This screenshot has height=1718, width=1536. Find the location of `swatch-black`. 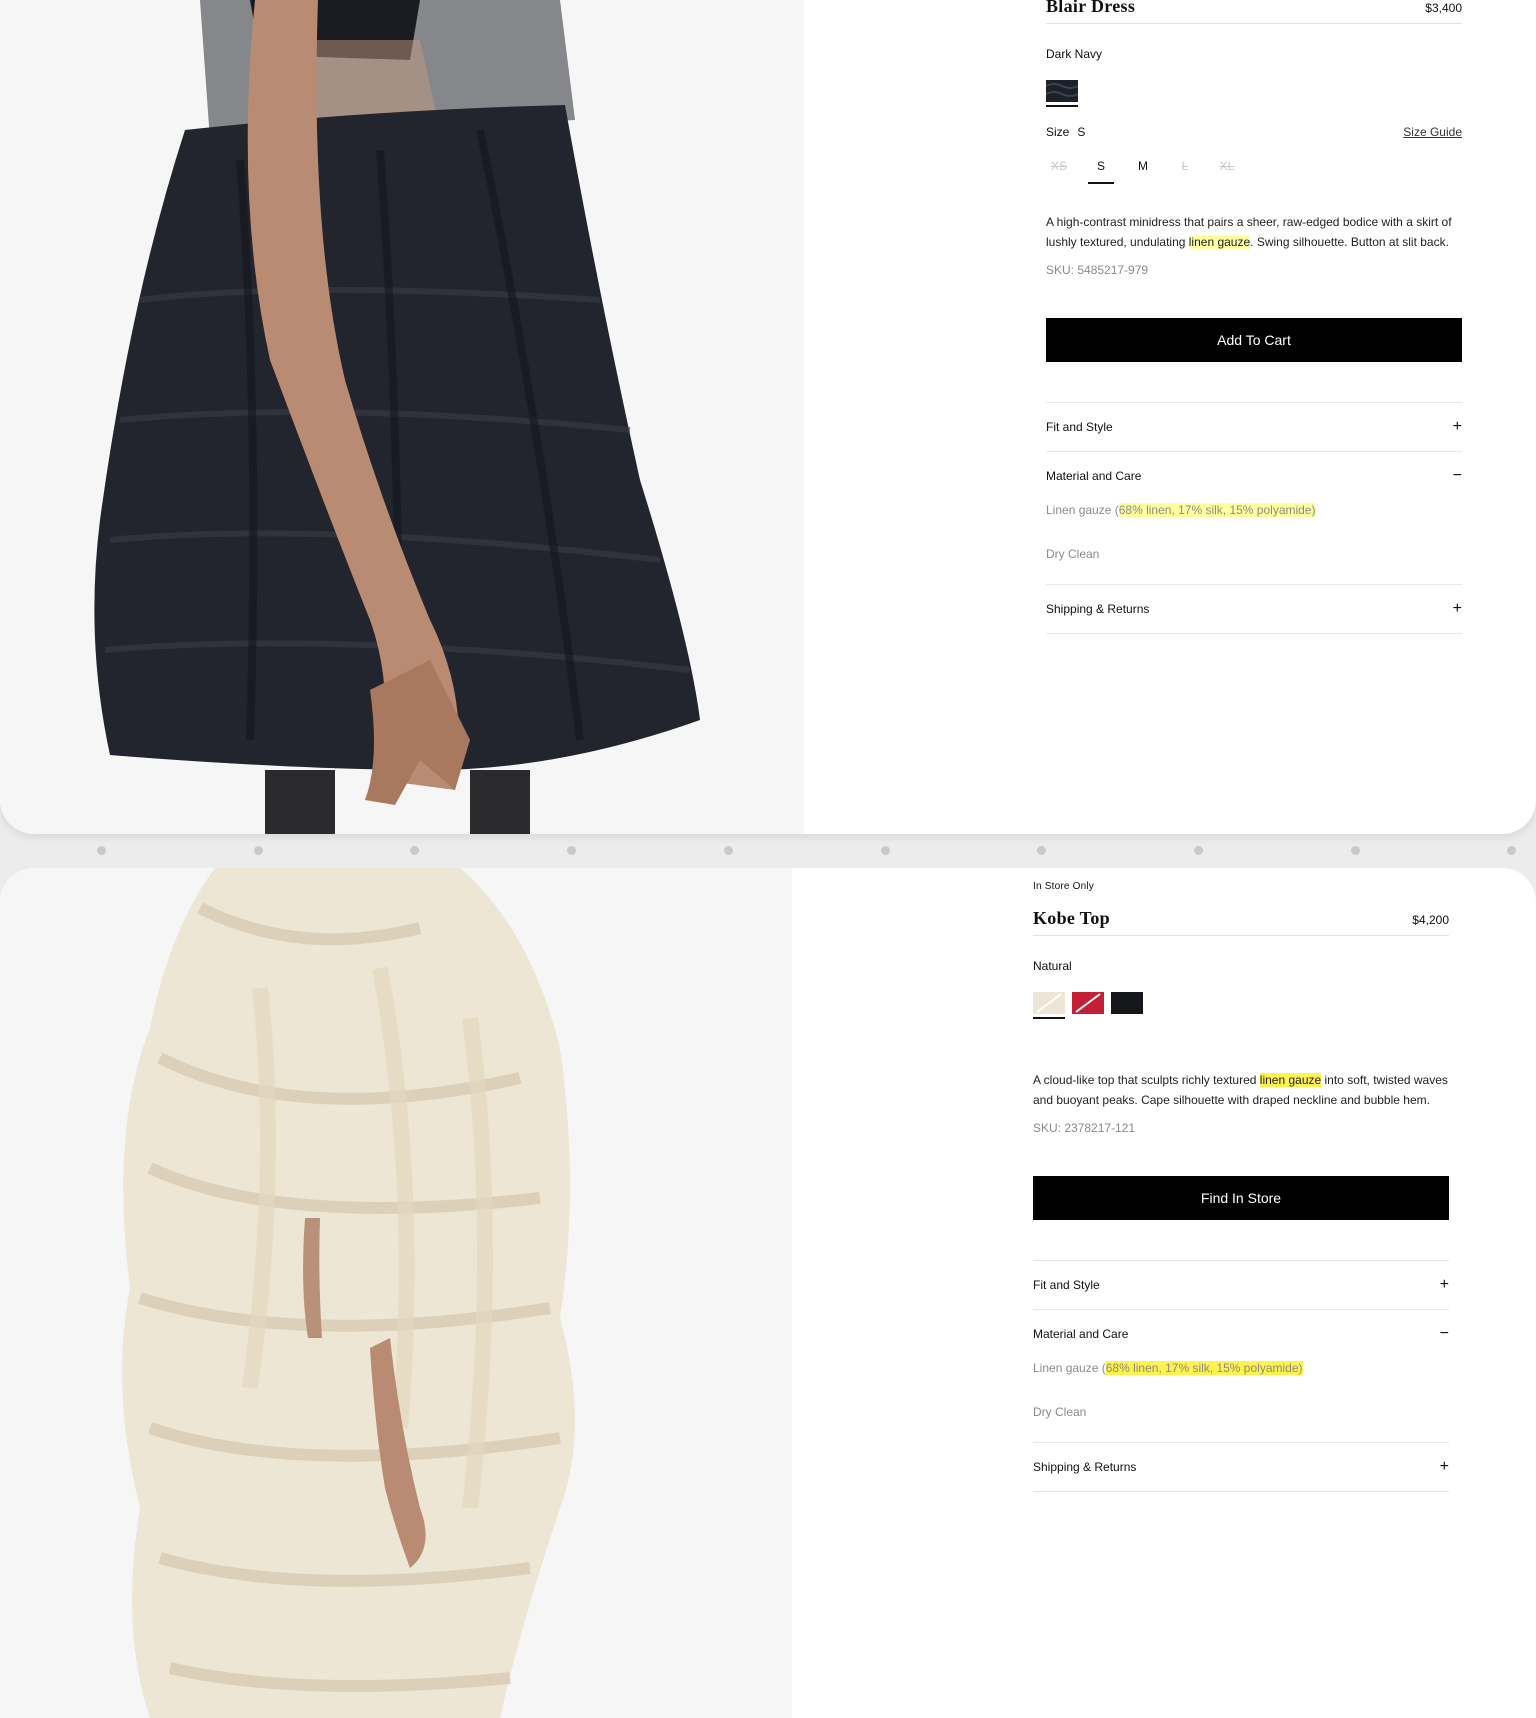

swatch-black is located at coordinates (1127, 1003).